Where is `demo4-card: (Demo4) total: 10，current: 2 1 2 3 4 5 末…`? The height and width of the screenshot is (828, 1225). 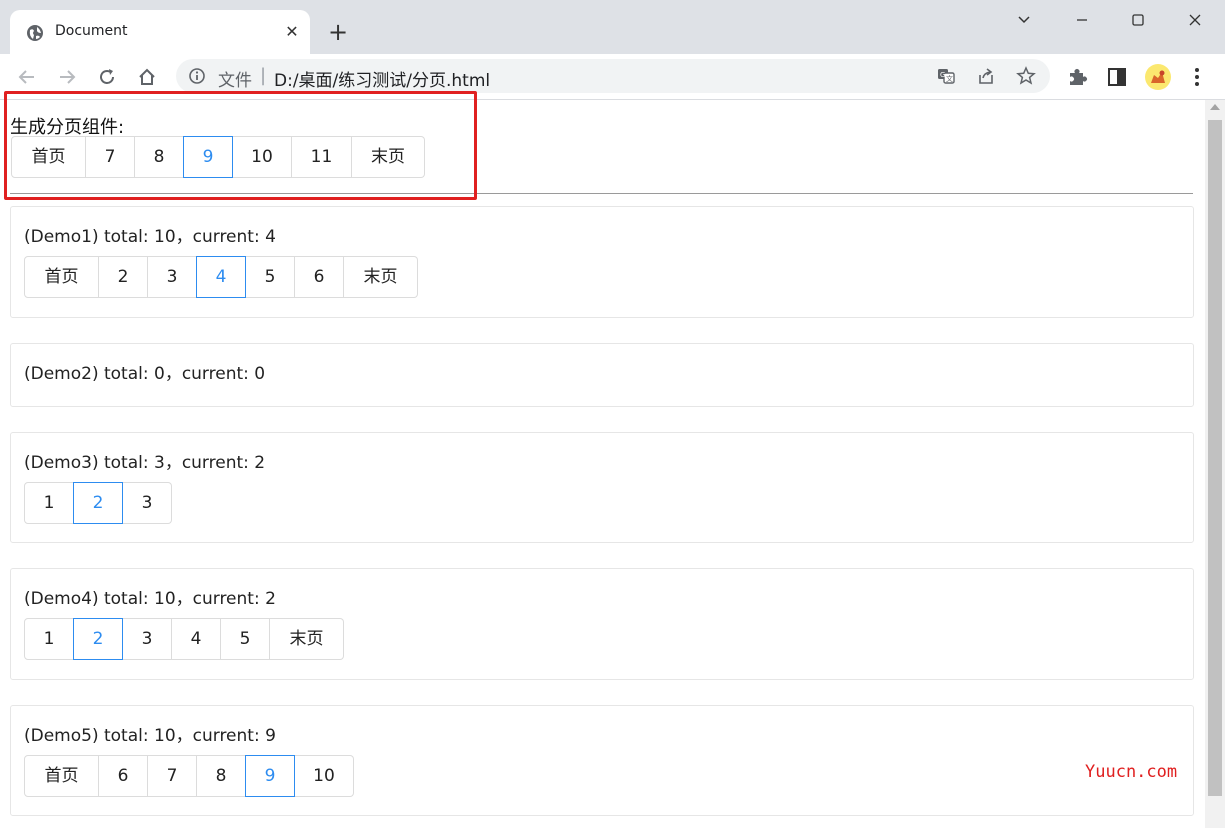 demo4-card: (Demo4) total: 10，current: 2 1 2 3 4 5 末… is located at coordinates (602, 624).